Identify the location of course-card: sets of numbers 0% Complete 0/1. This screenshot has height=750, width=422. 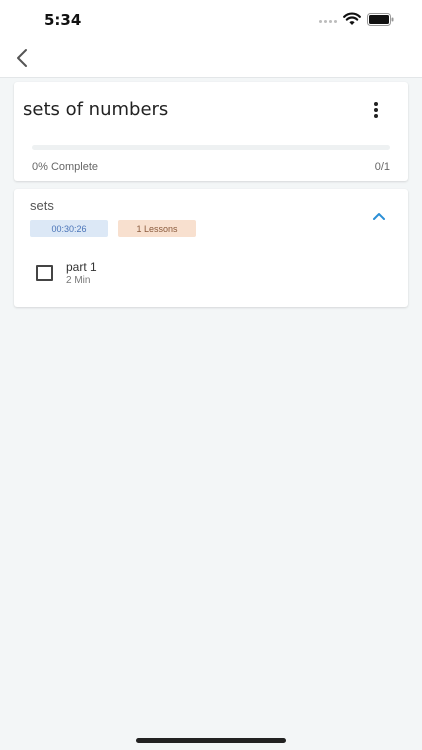
(211, 131).